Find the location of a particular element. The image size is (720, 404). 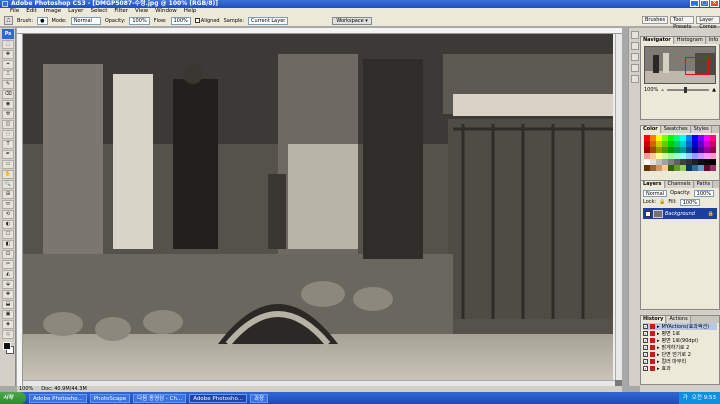

action-item: ✓ ▸ 평면 1로(90dpi) is located at coordinates (680, 340).